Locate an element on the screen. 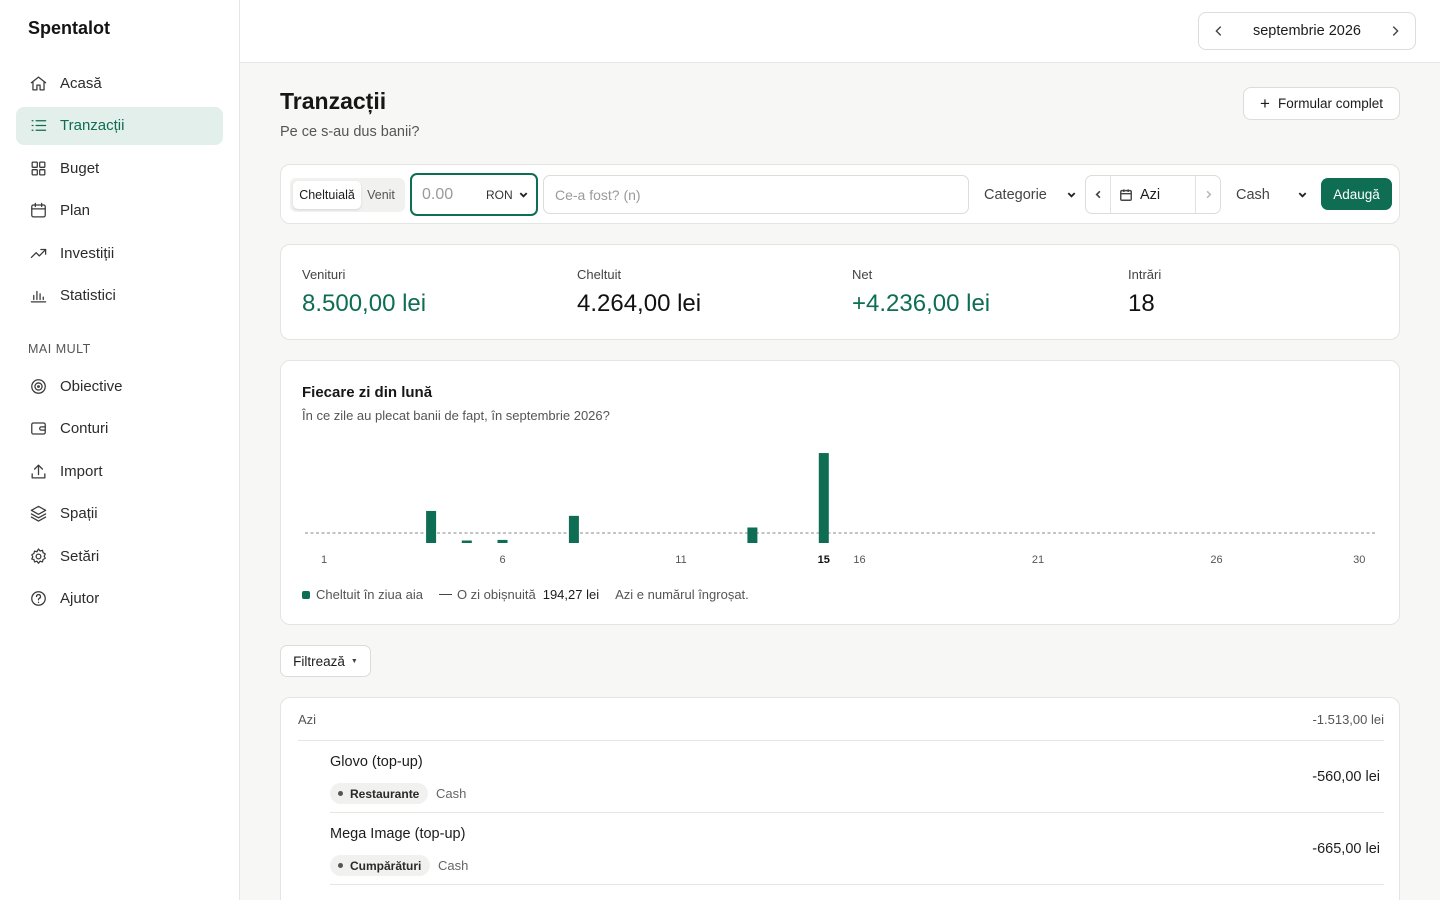 This screenshot has height=900, width=1440. stat-income: Venituri 8.500,00 lei is located at coordinates (364, 292).